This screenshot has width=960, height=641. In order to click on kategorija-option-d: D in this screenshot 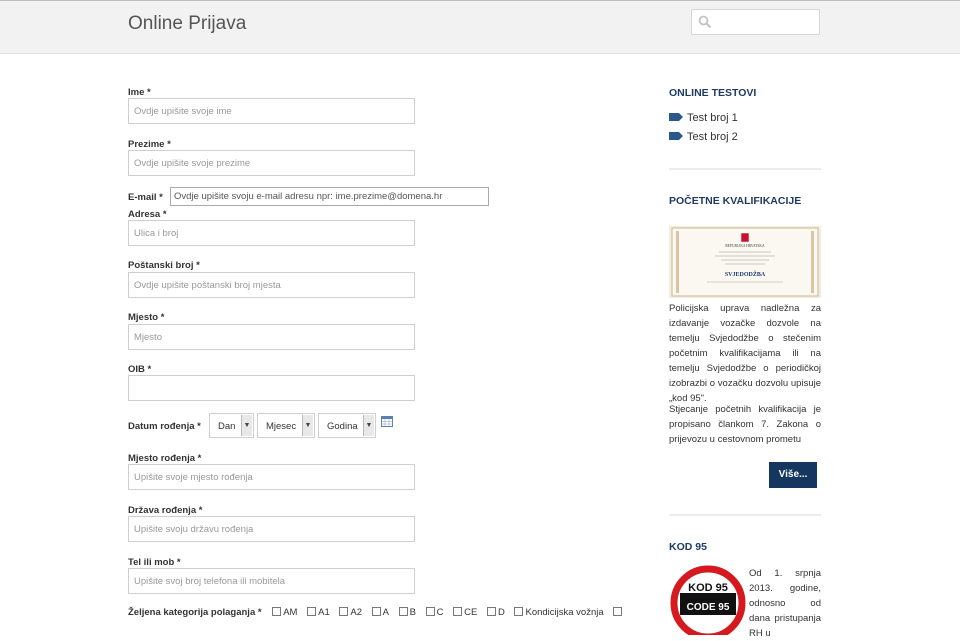, I will do `click(495, 612)`.